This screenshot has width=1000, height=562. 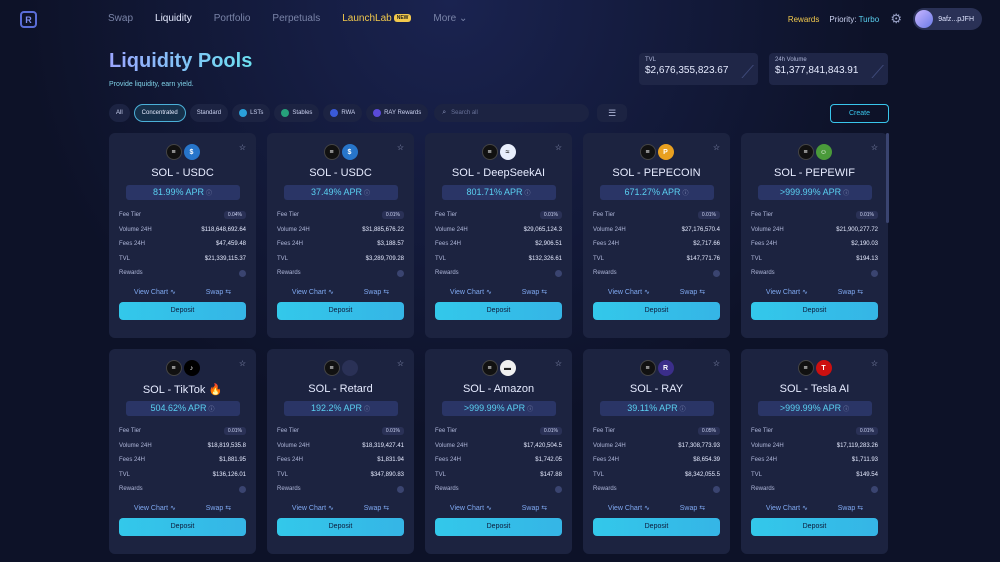 What do you see at coordinates (377, 18) in the screenshot?
I see `nav-launchlab: LaunchLab NEW` at bounding box center [377, 18].